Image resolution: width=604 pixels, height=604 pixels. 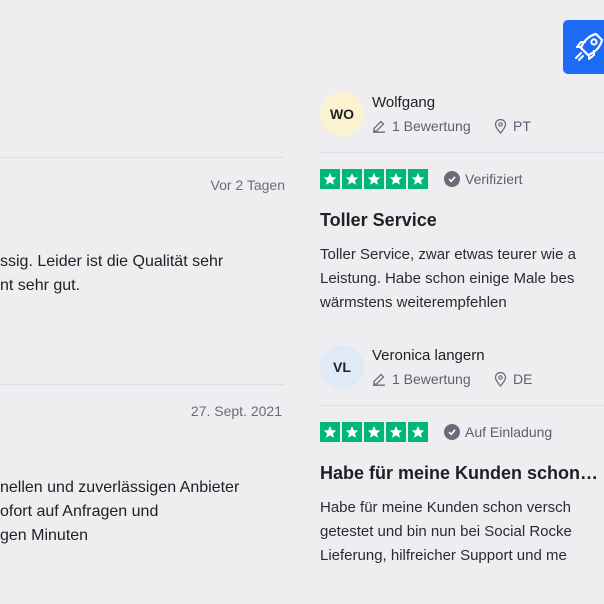 What do you see at coordinates (79, 511) in the screenshot?
I see `review-text-line: ofort auf Anfragen und` at bounding box center [79, 511].